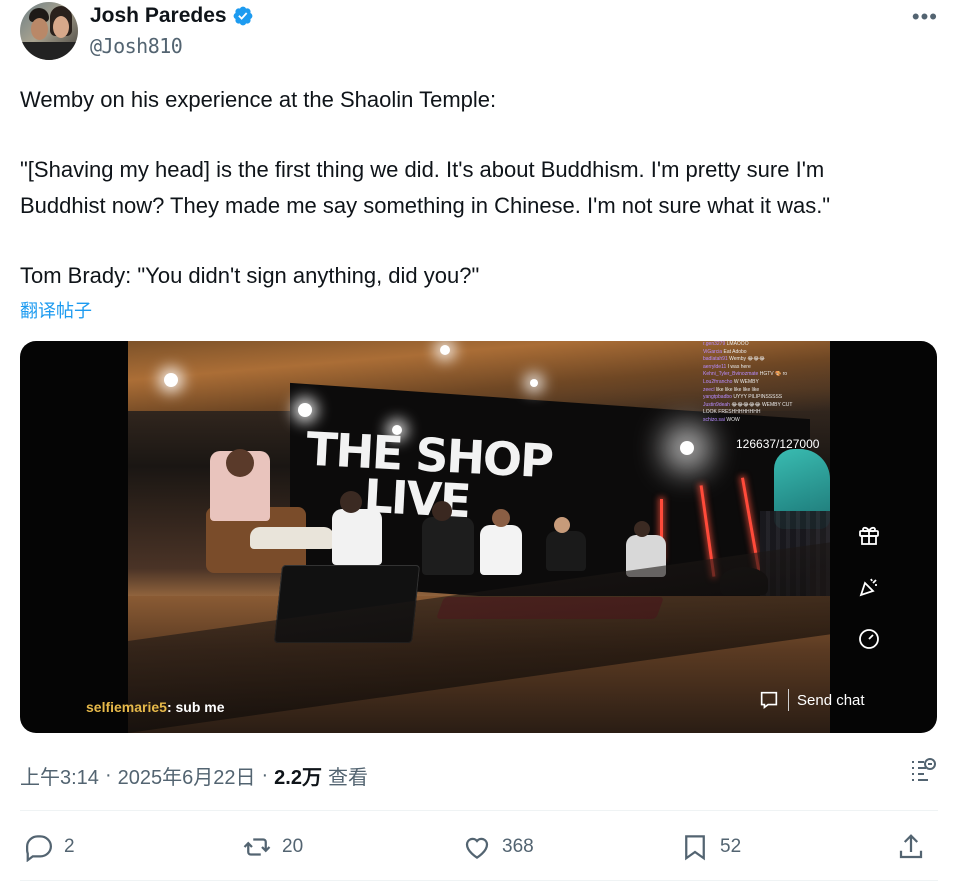  What do you see at coordinates (745, 374) in the screenshot?
I see `chat-message: Kehni_Tyler_Bvinozmate HGTV 🎨 ro` at bounding box center [745, 374].